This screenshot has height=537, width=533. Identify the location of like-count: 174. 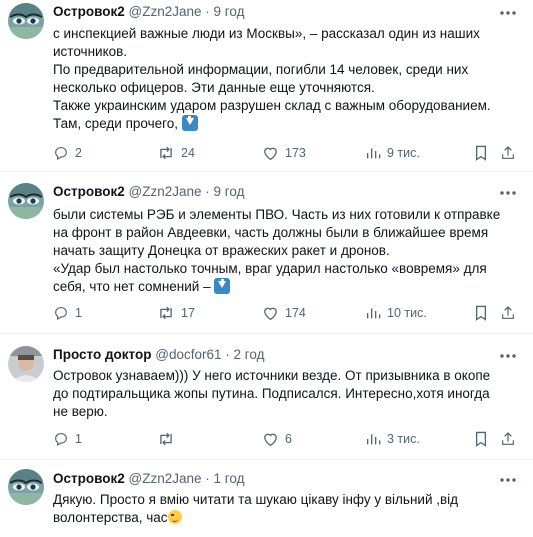
(295, 313).